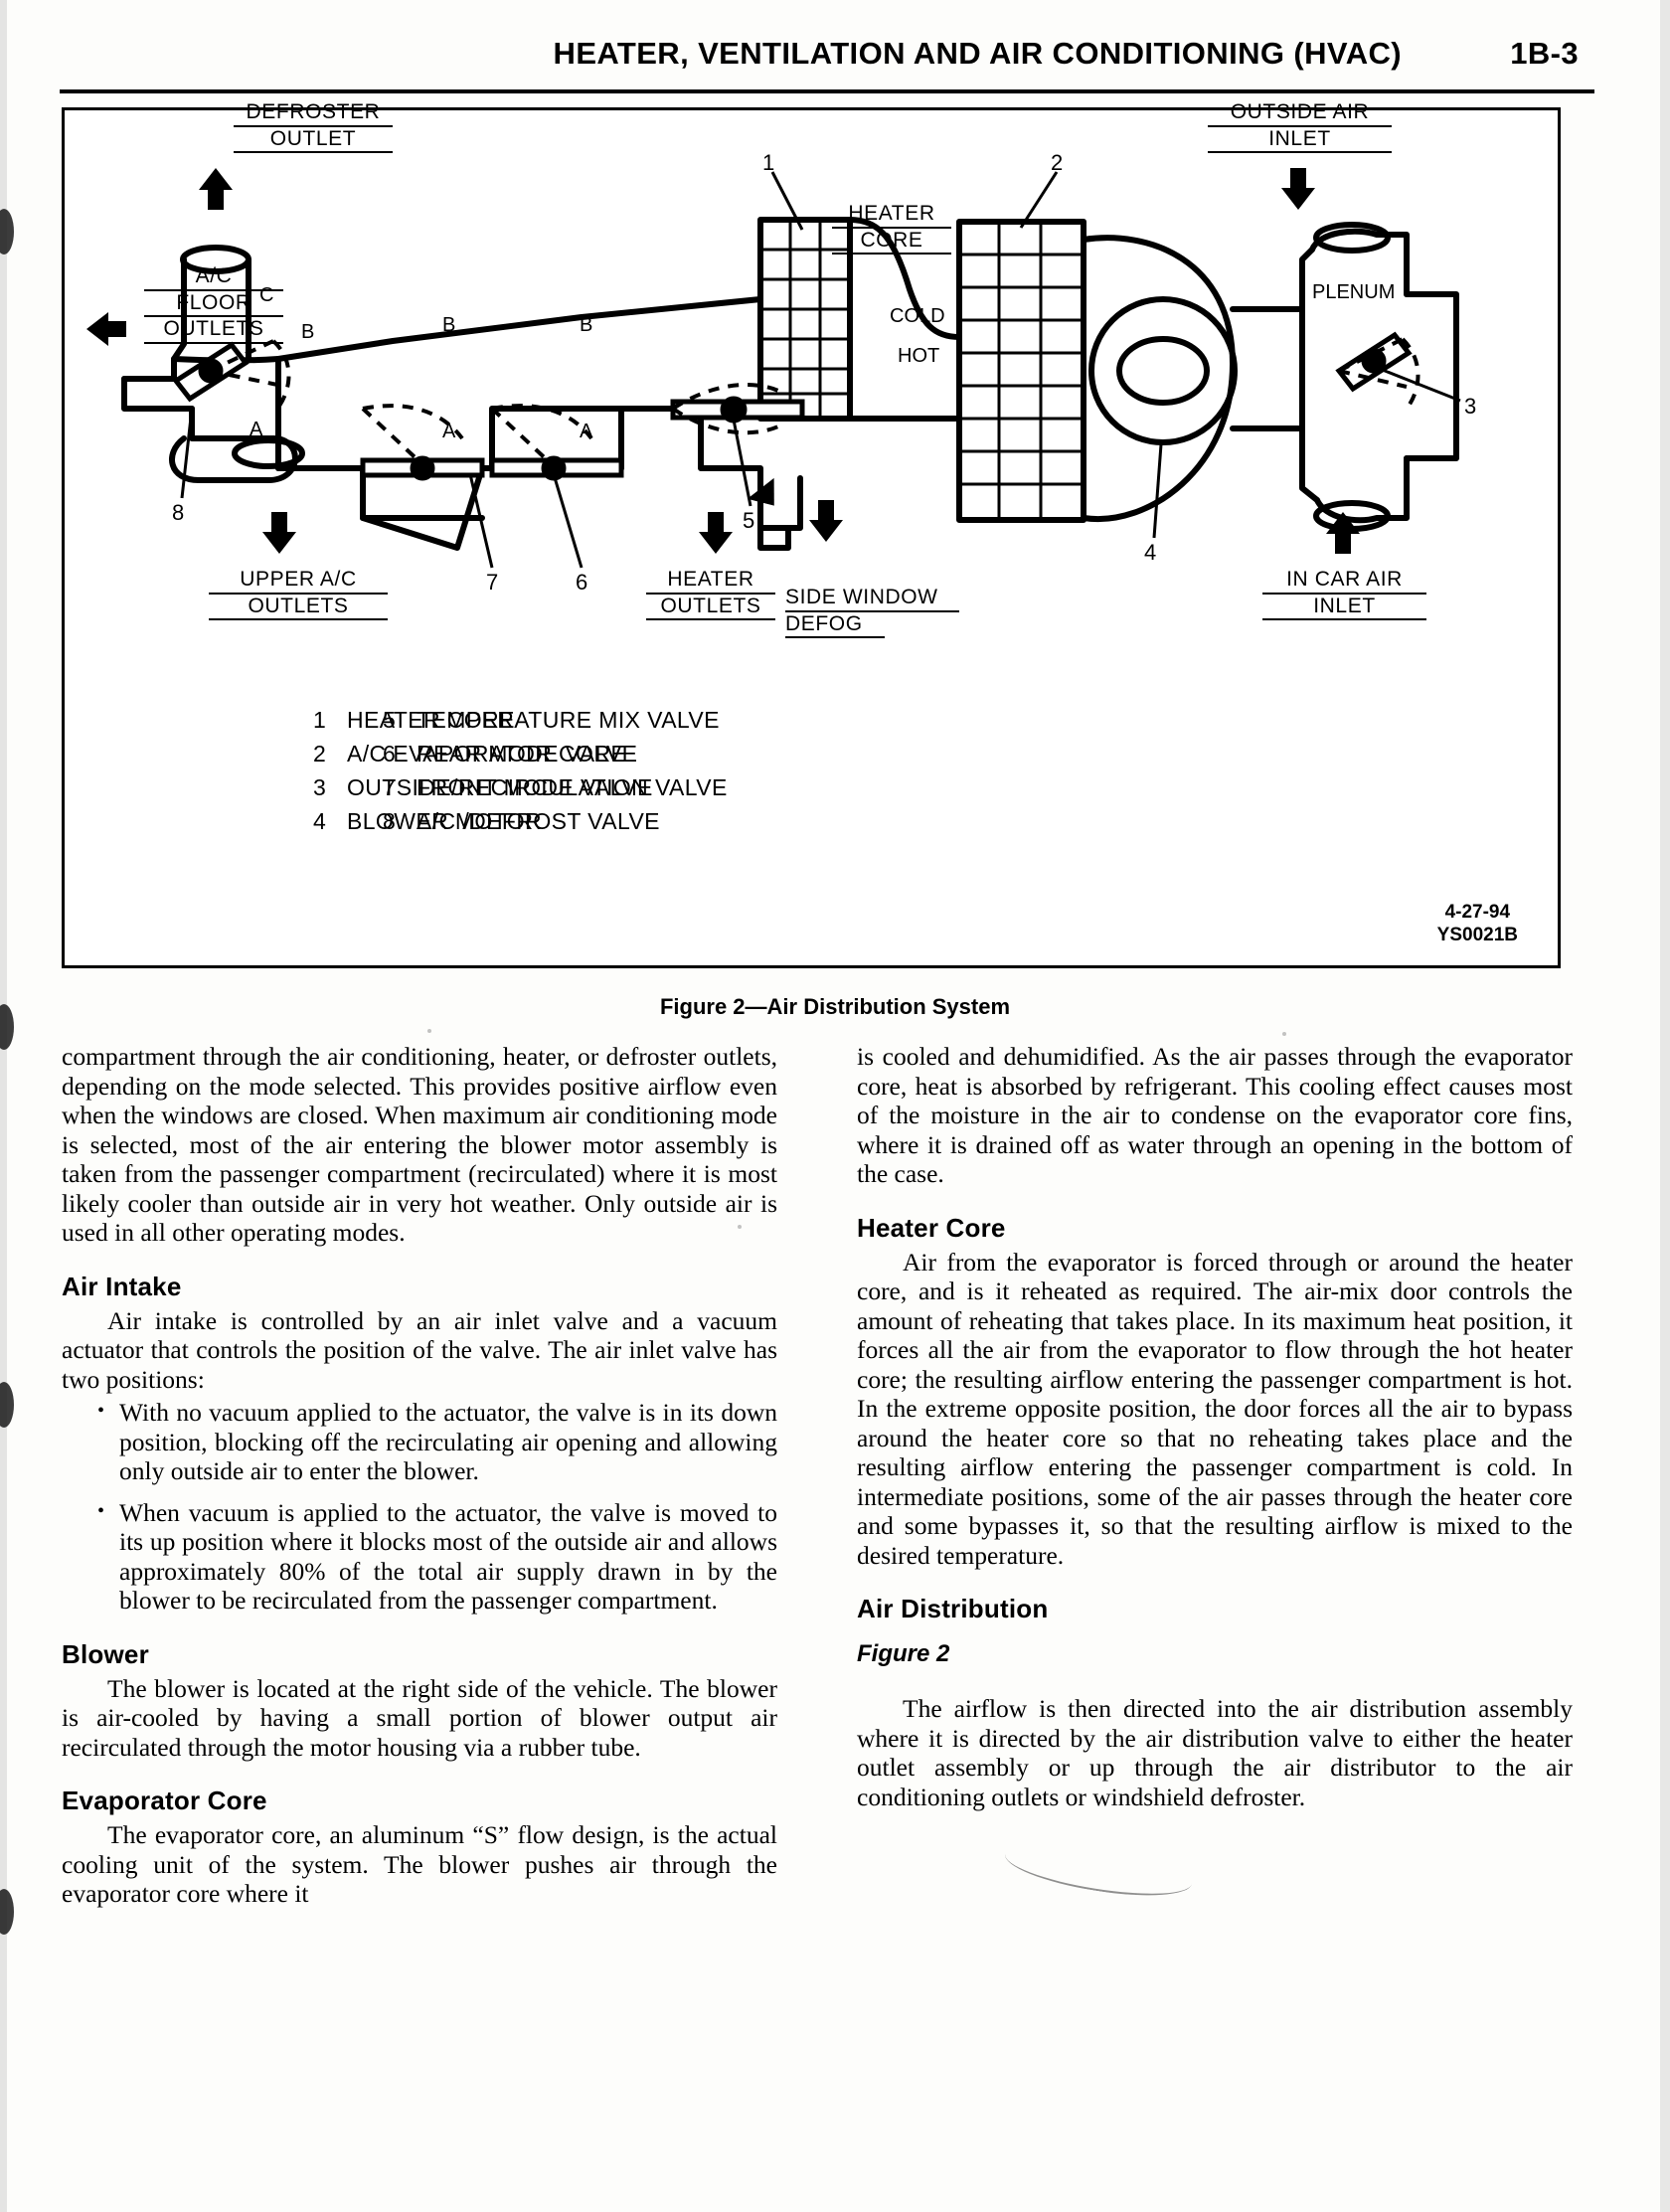  Describe the element at coordinates (390, 821) in the screenshot. I see `legend-number: 8` at that location.